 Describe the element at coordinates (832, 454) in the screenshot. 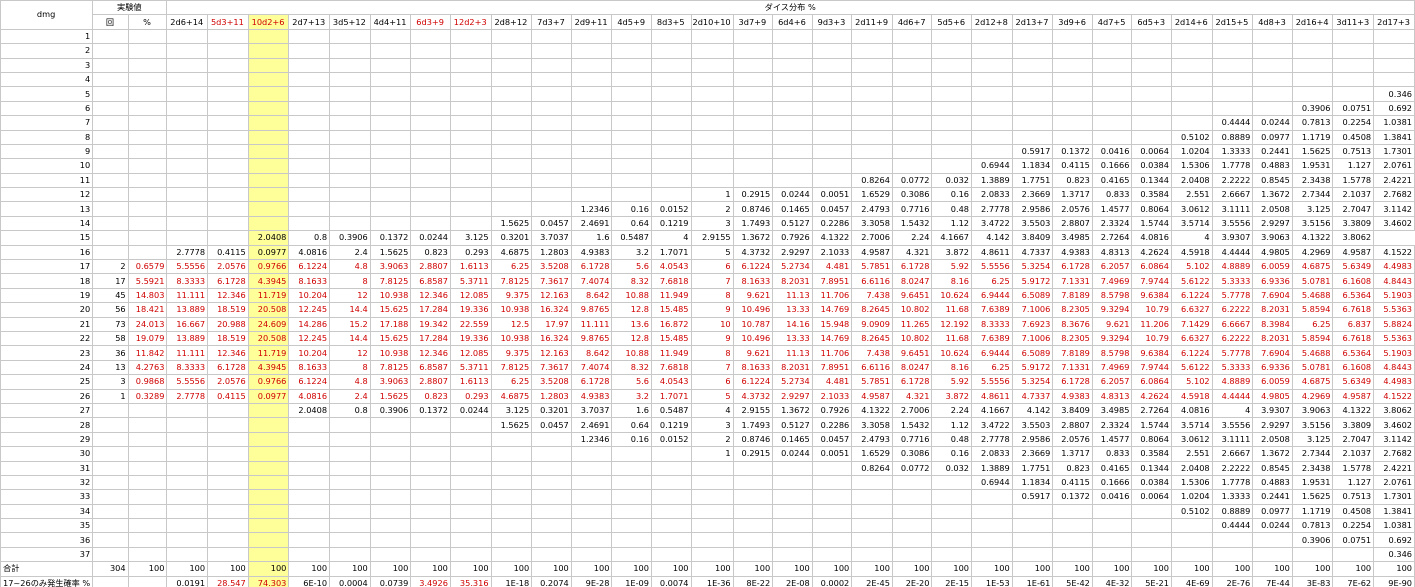

I see `value-cell: 0.0051` at that location.